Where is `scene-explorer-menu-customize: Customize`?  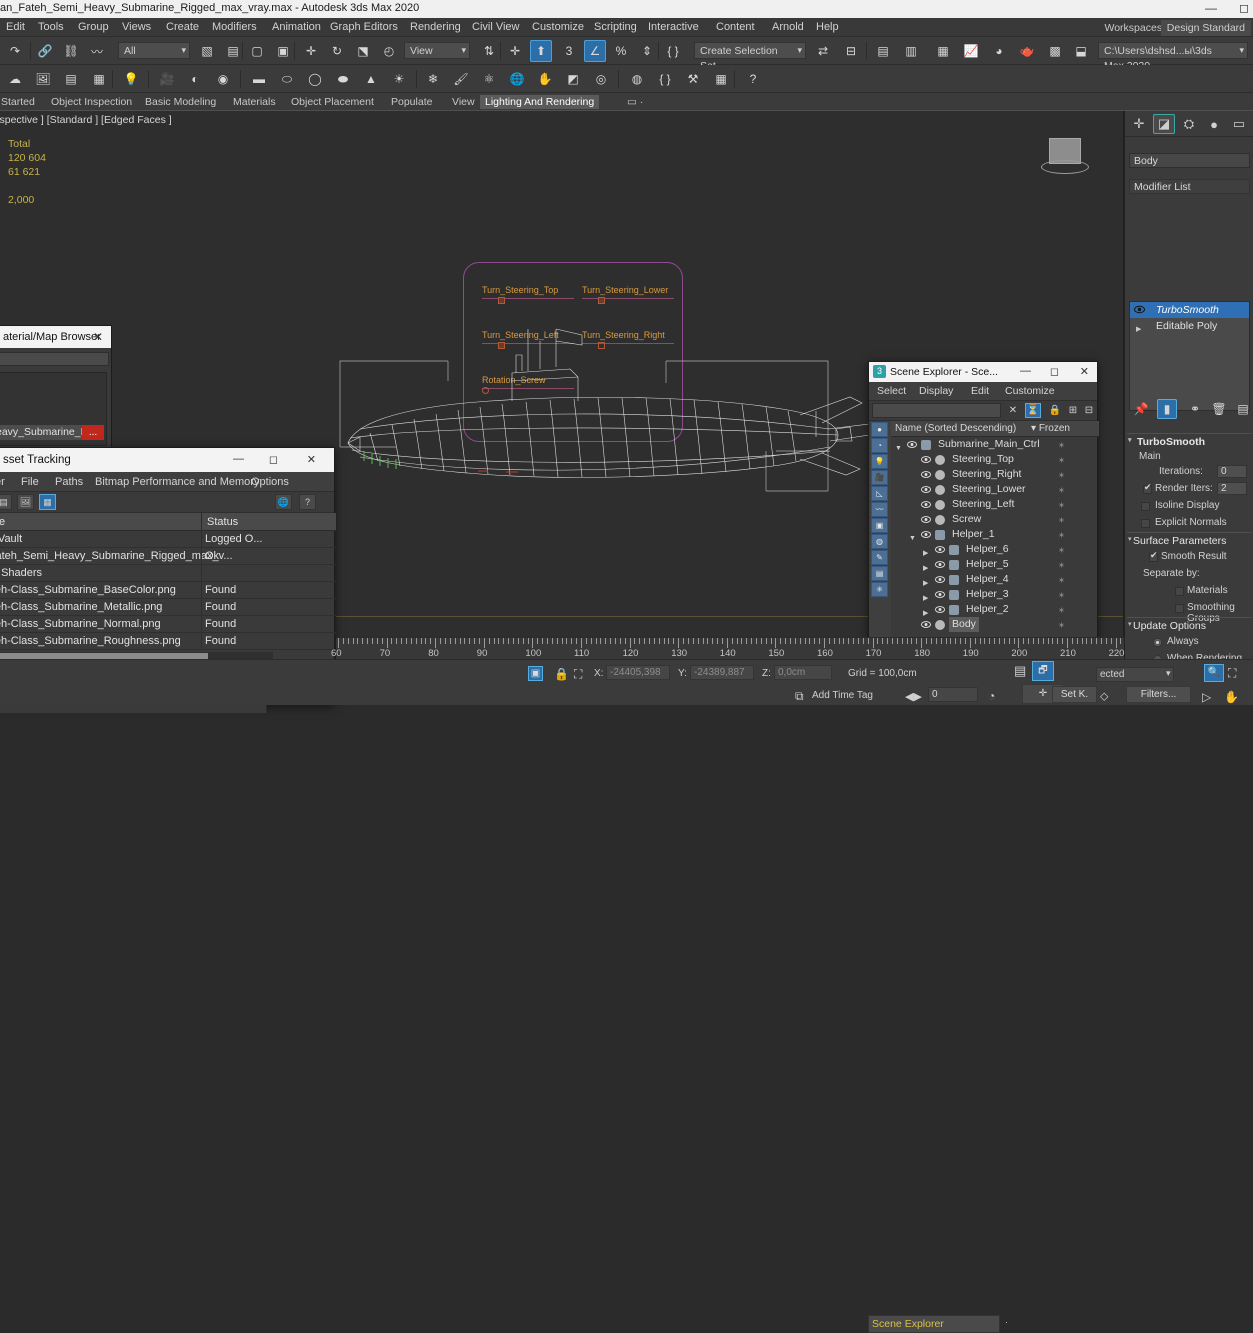
scene-explorer-menu-customize: Customize is located at coordinates (1030, 391).